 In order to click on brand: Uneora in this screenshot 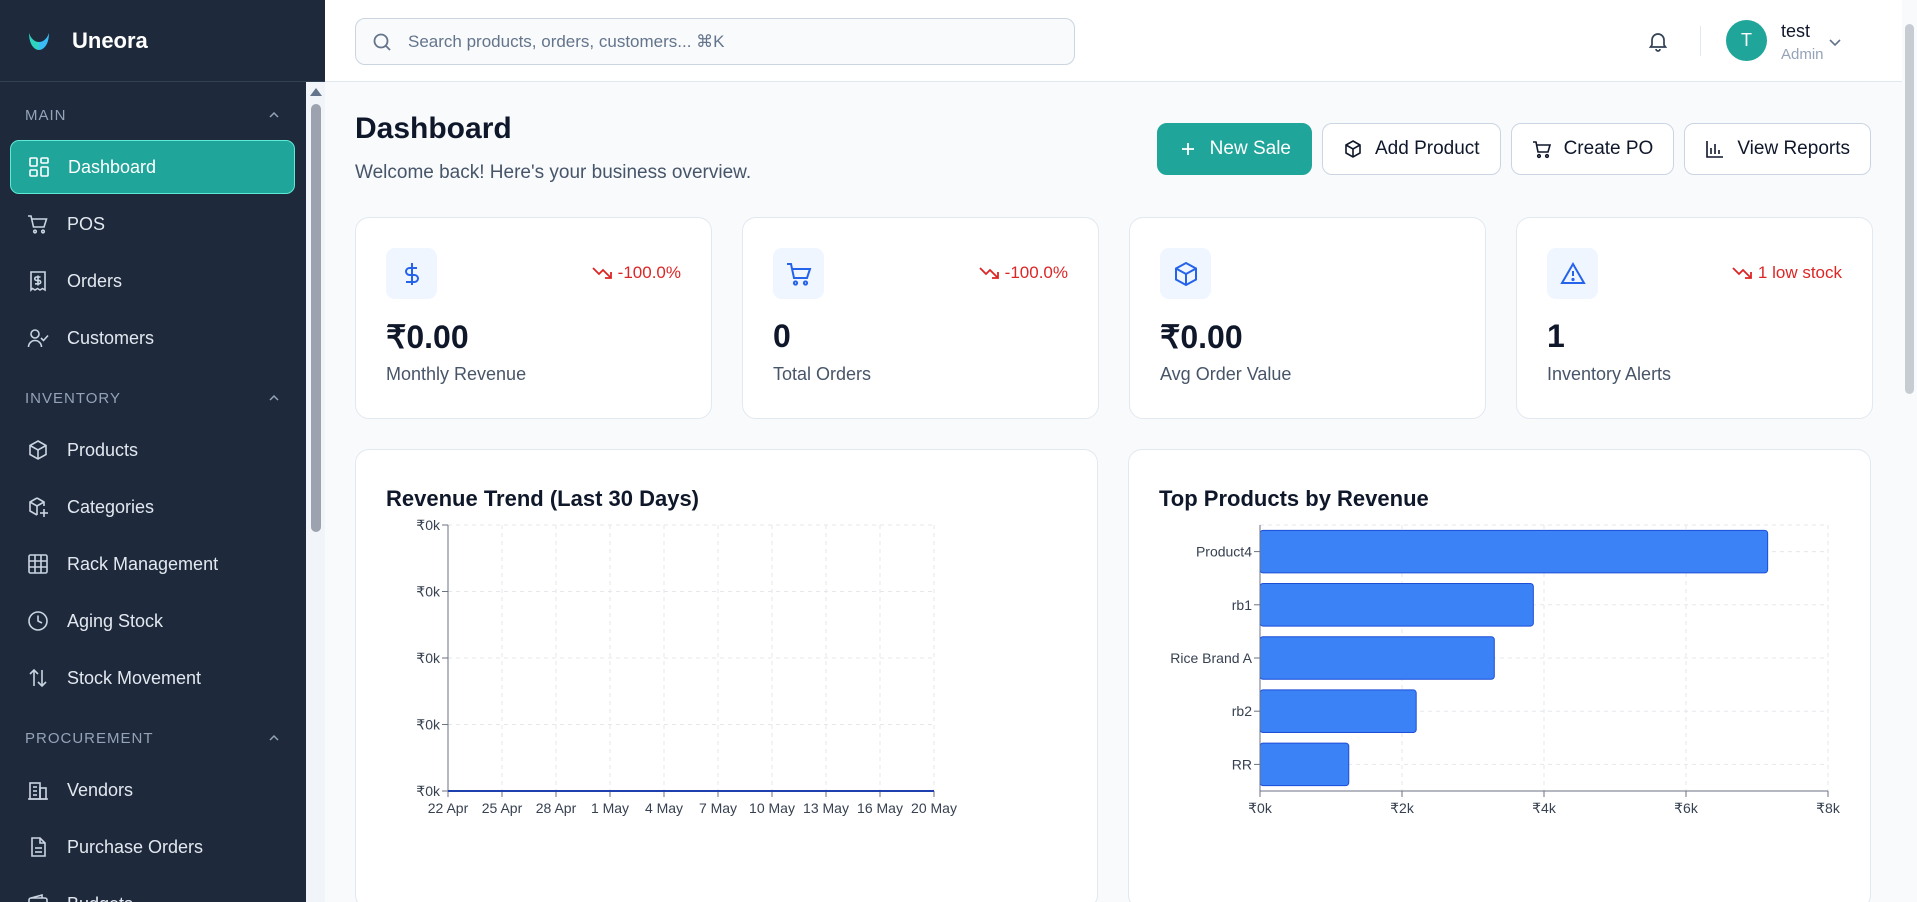, I will do `click(162, 41)`.